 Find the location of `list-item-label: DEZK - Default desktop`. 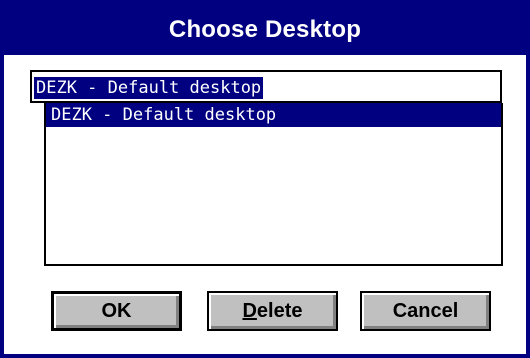

list-item-label: DEZK - Default desktop is located at coordinates (164, 115).